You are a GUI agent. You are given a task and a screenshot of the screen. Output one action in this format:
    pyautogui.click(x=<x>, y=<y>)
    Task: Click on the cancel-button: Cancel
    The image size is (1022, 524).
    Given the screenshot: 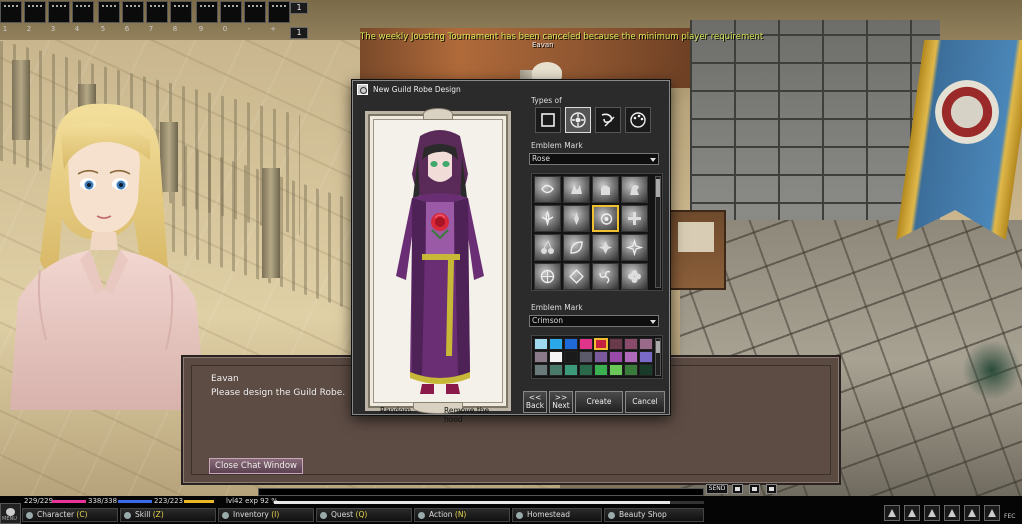 What is the action you would take?
    pyautogui.click(x=645, y=402)
    